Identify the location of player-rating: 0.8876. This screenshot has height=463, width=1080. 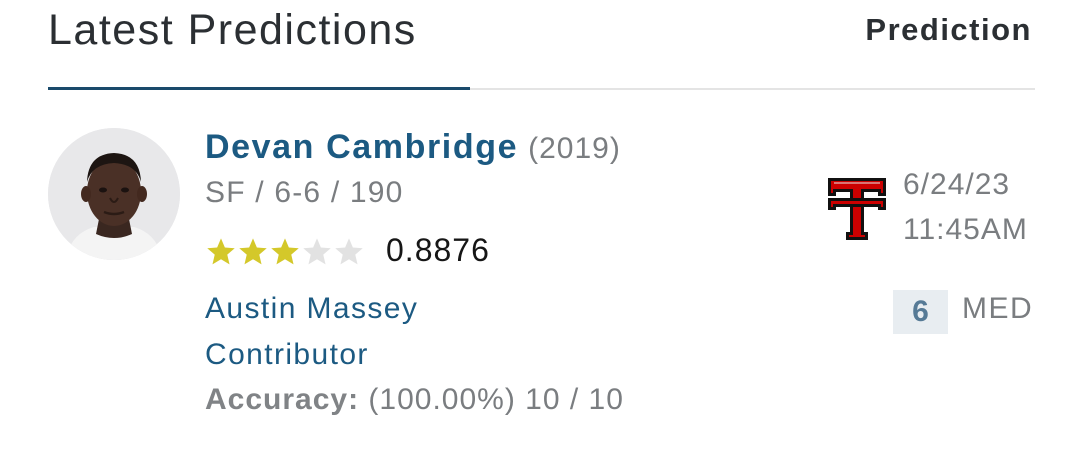
(438, 250).